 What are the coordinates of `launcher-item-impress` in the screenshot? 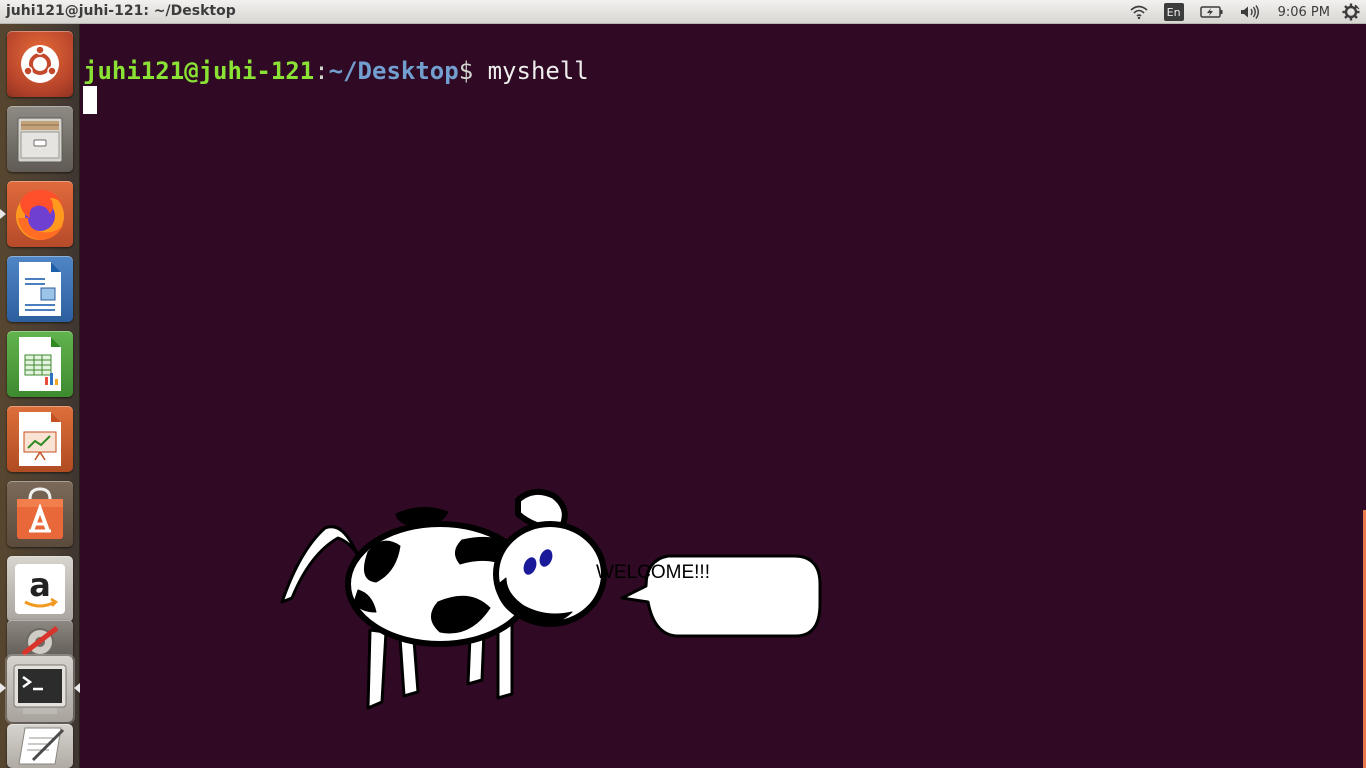 It's located at (40, 439).